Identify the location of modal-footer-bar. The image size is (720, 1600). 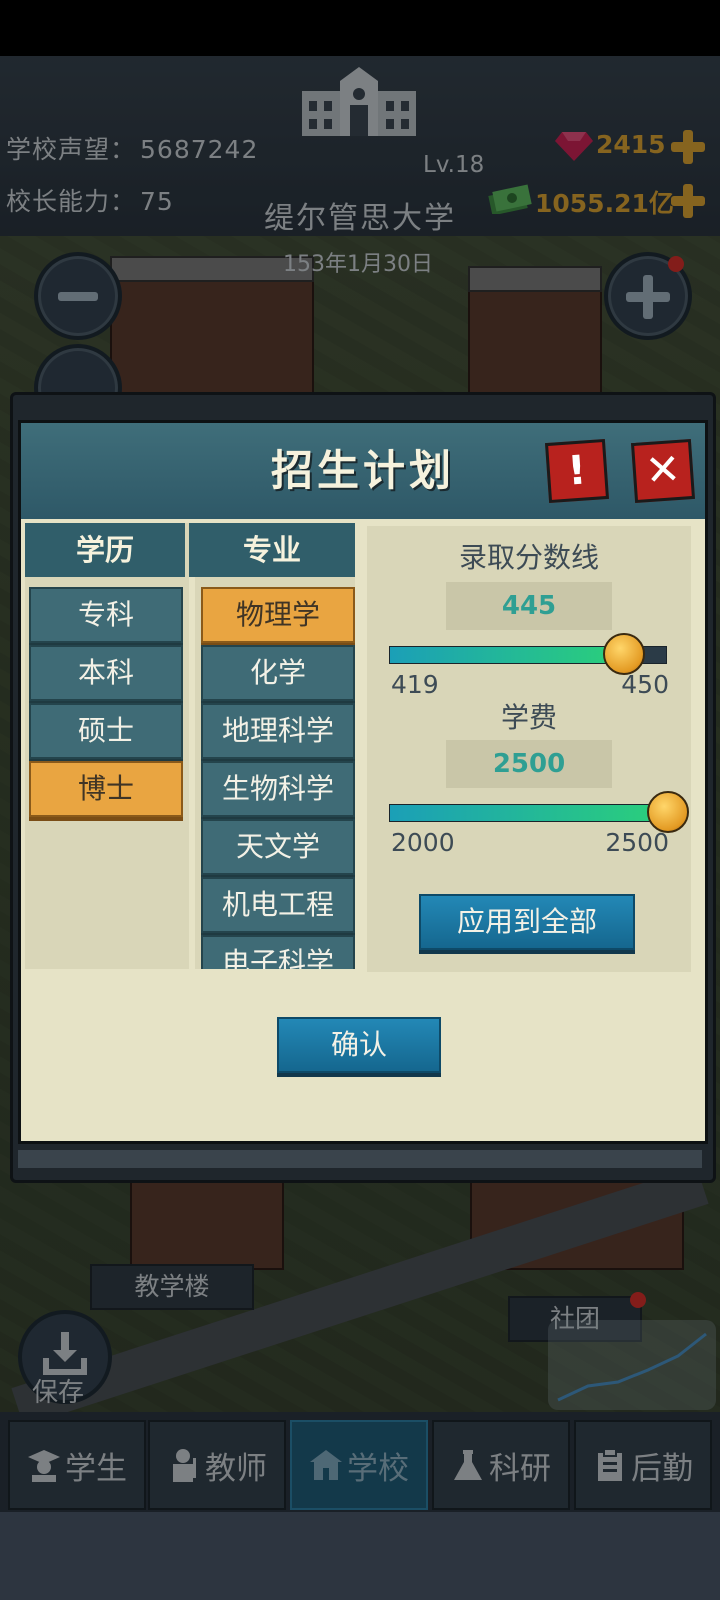
(360, 1159).